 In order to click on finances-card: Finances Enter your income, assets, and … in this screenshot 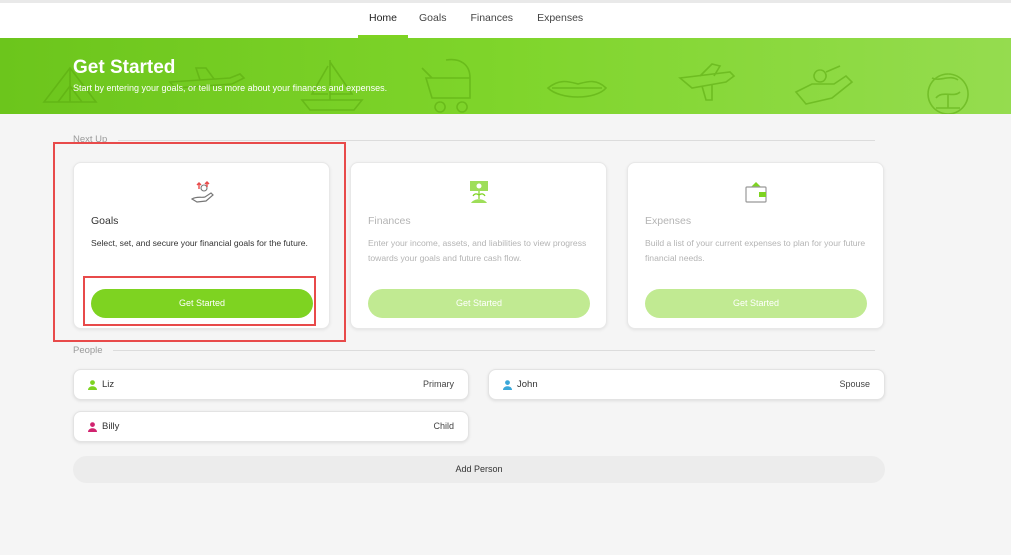, I will do `click(478, 245)`.